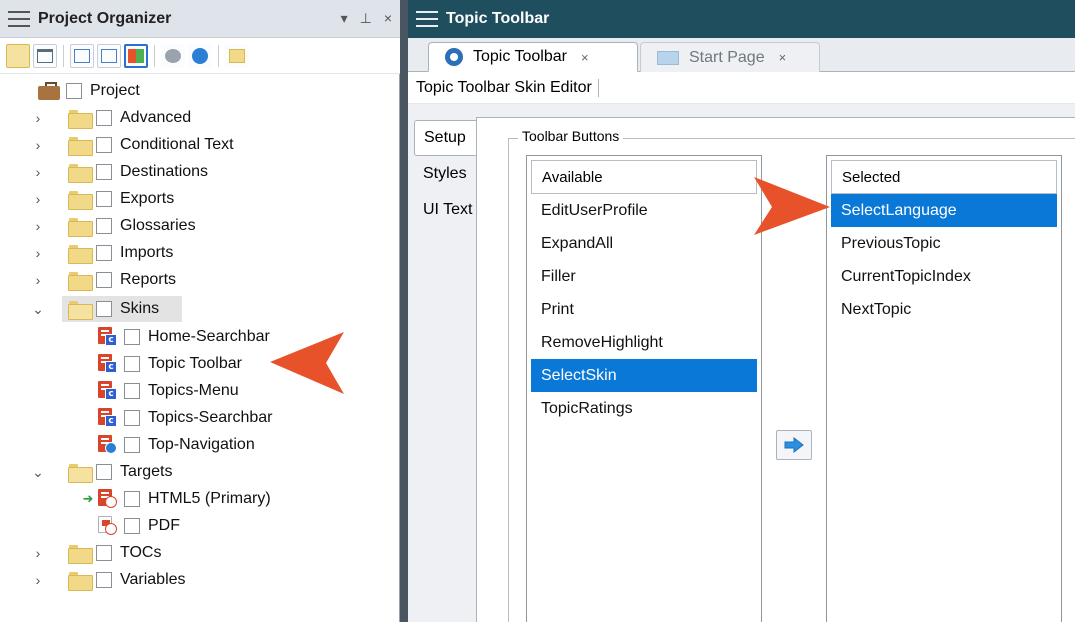 Image resolution: width=1075 pixels, height=622 pixels. I want to click on organizer-title: Project Organizer, so click(105, 18).